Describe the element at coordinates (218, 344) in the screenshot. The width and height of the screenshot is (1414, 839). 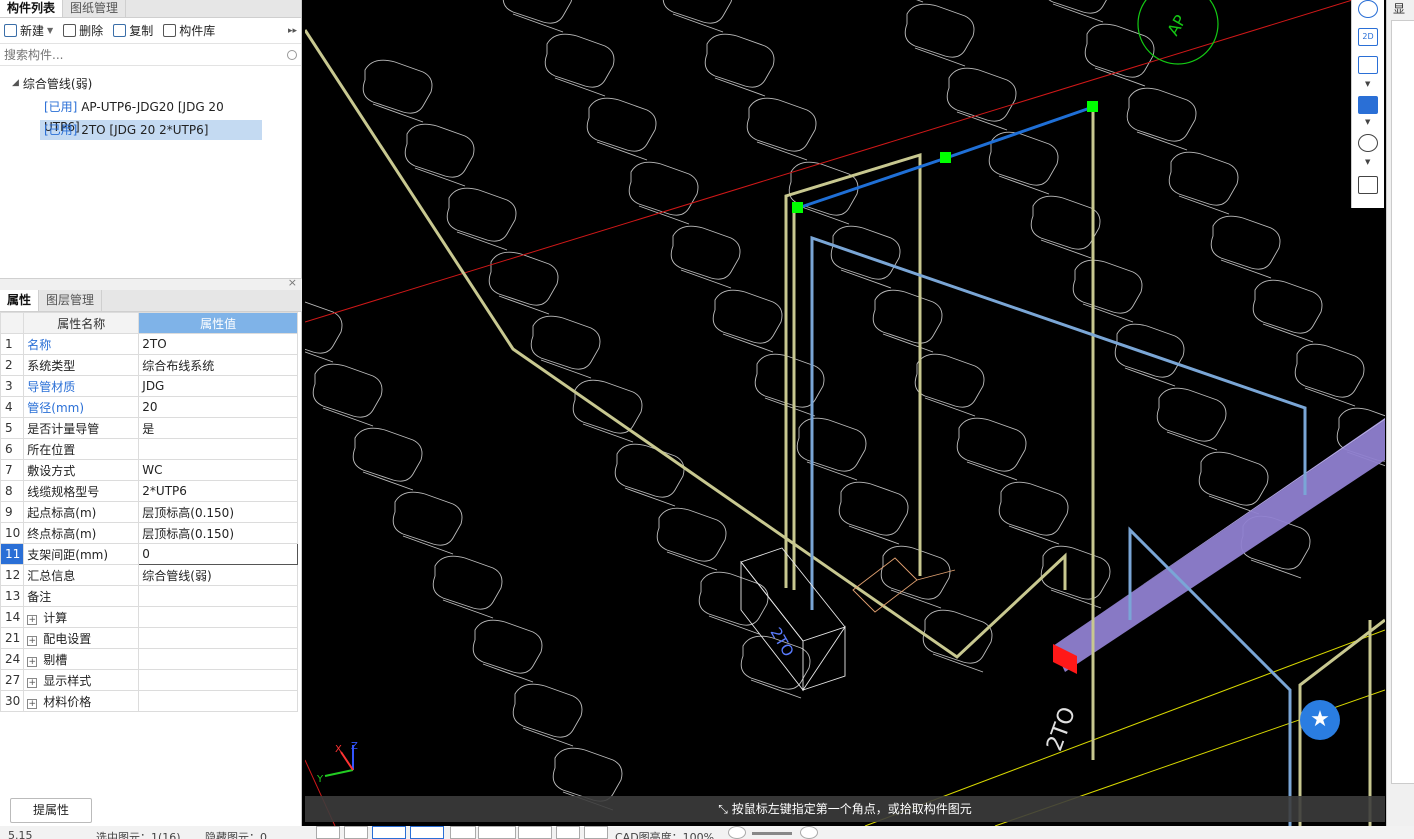
I see `property-value: 2TO` at that location.